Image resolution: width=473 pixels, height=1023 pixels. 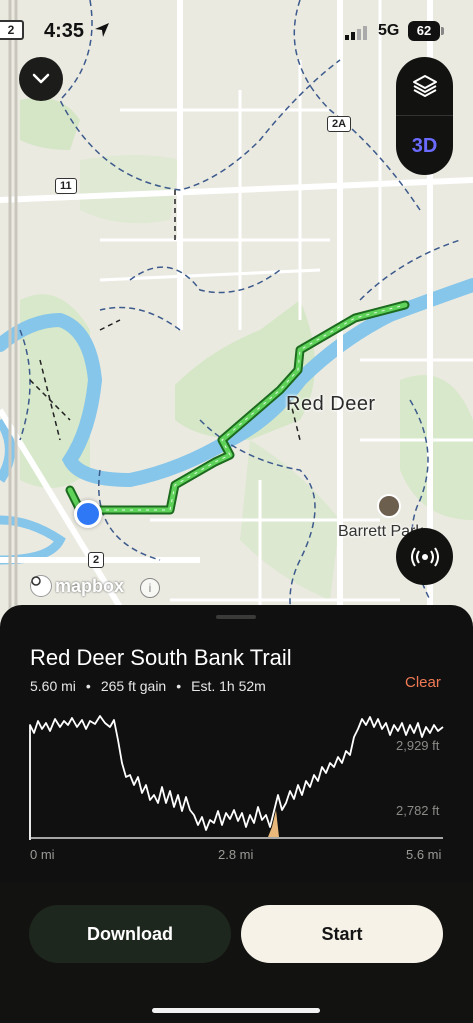 What do you see at coordinates (331, 404) in the screenshot?
I see `city-label: Red Deer` at bounding box center [331, 404].